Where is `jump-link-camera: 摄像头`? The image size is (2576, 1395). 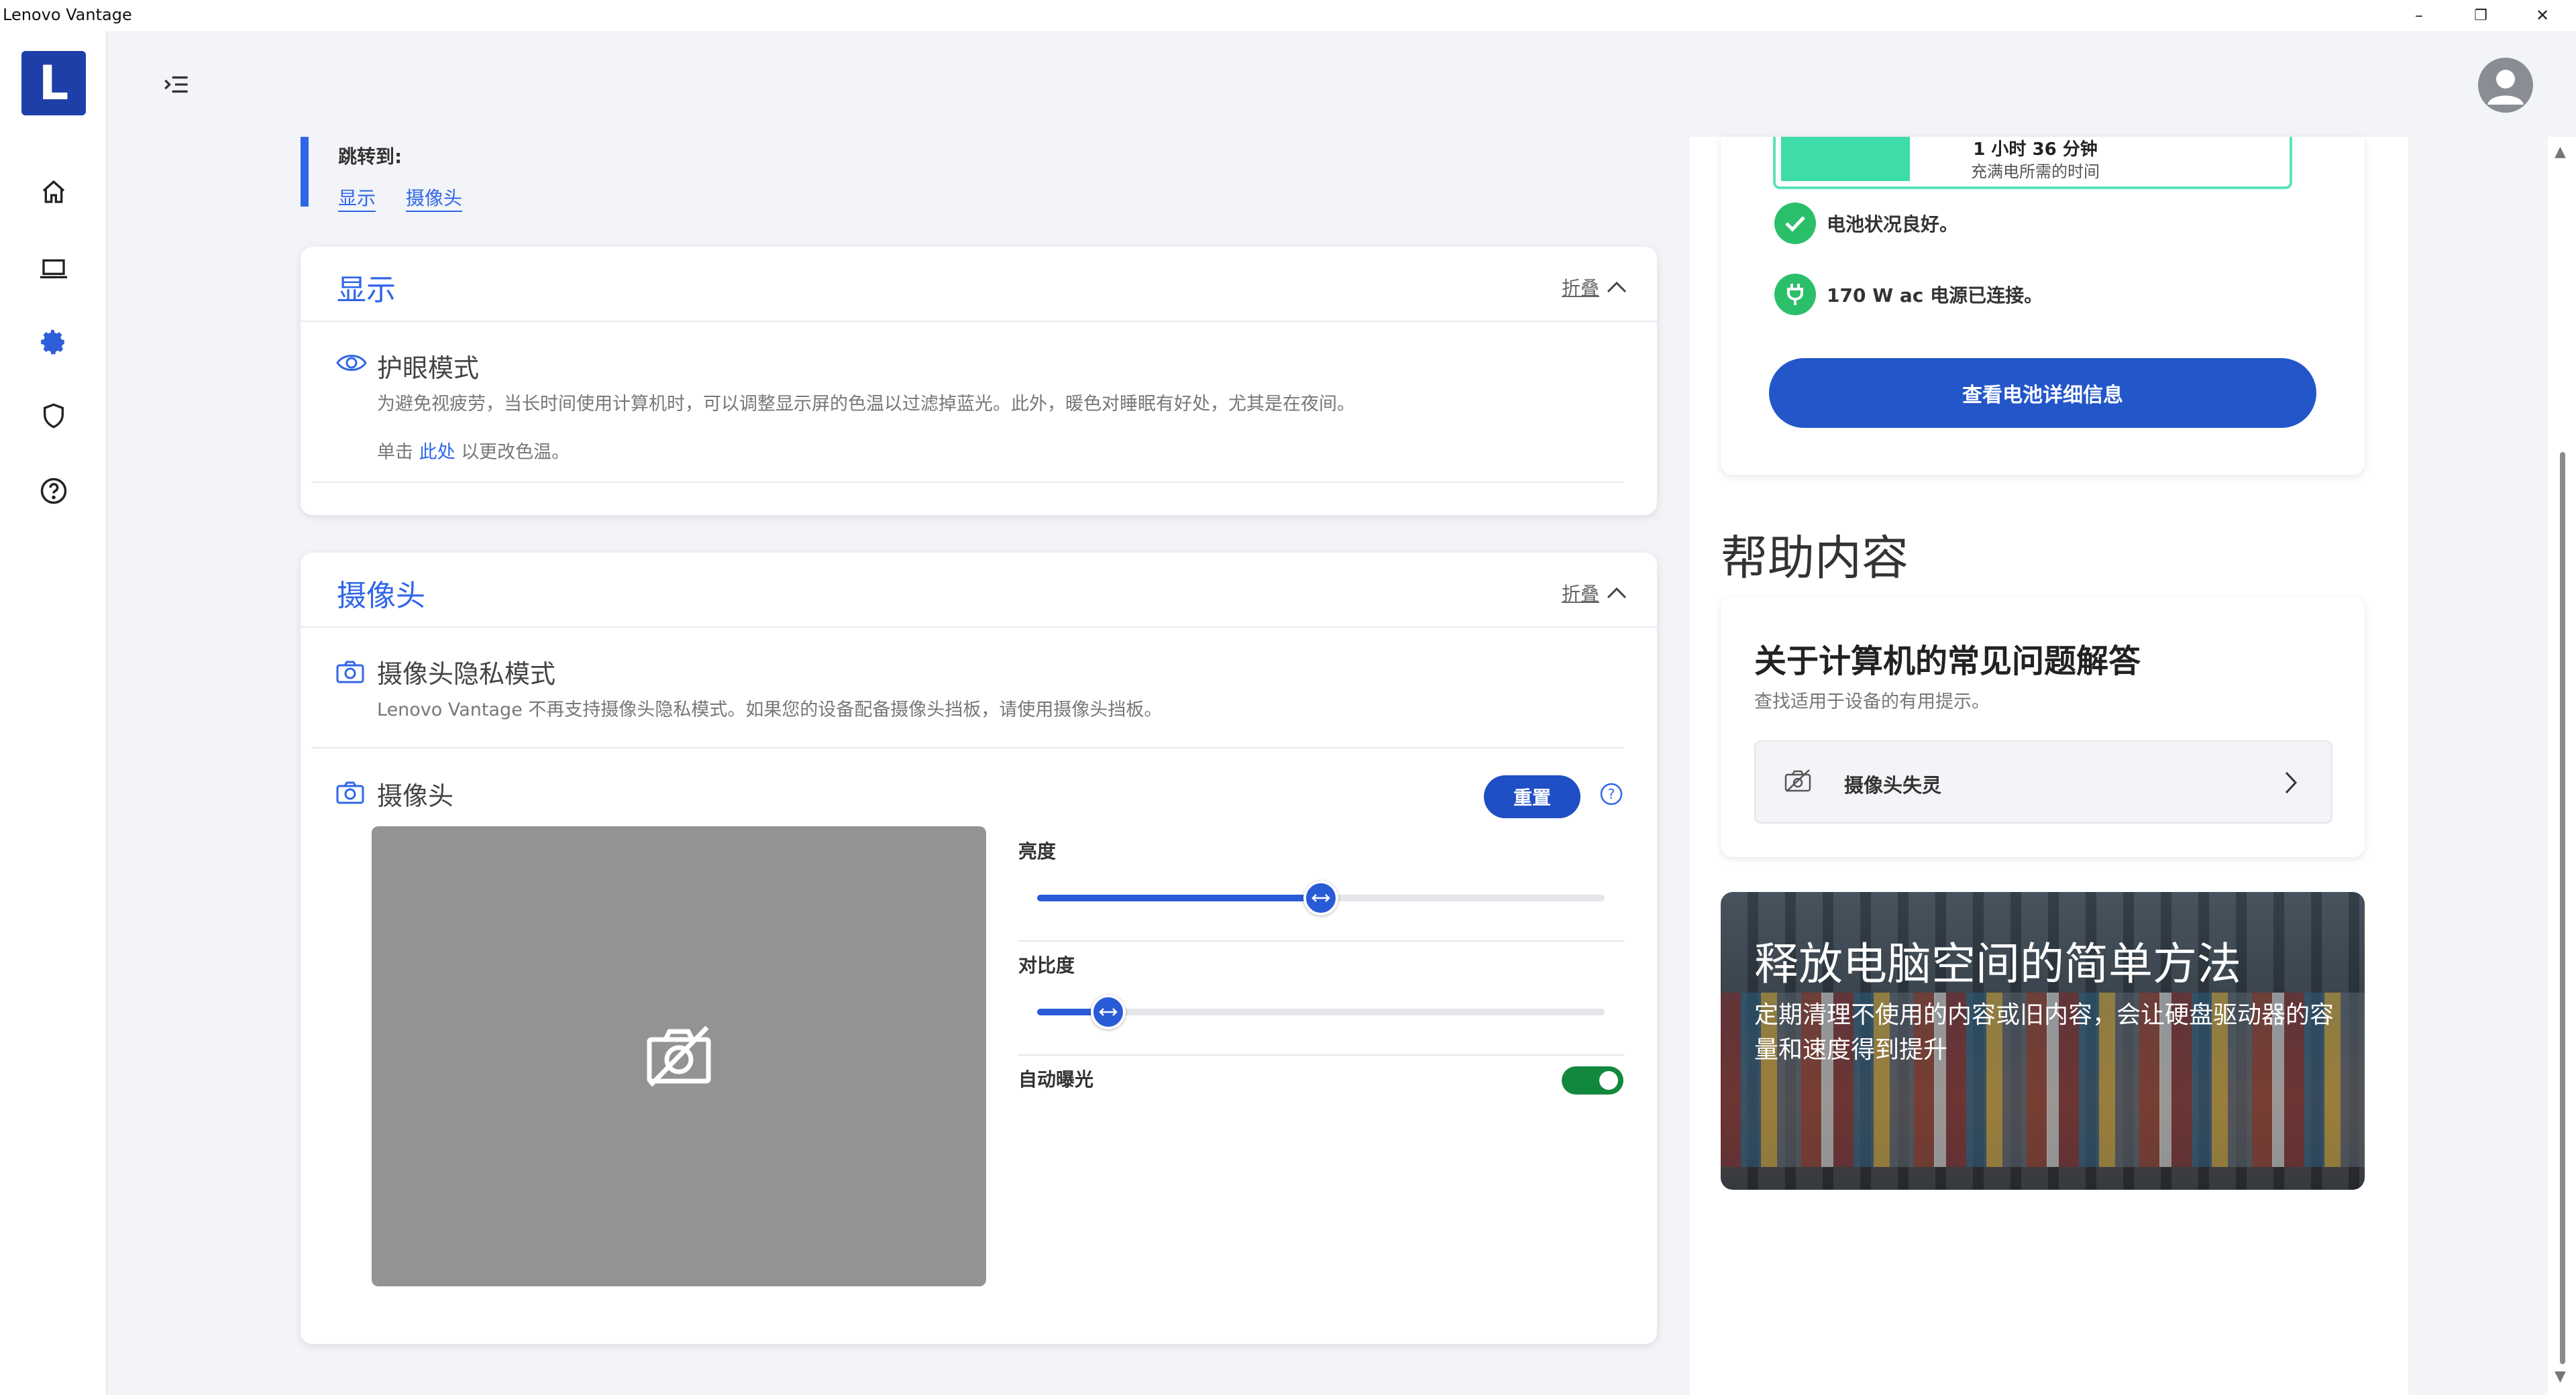 jump-link-camera: 摄像头 is located at coordinates (433, 199).